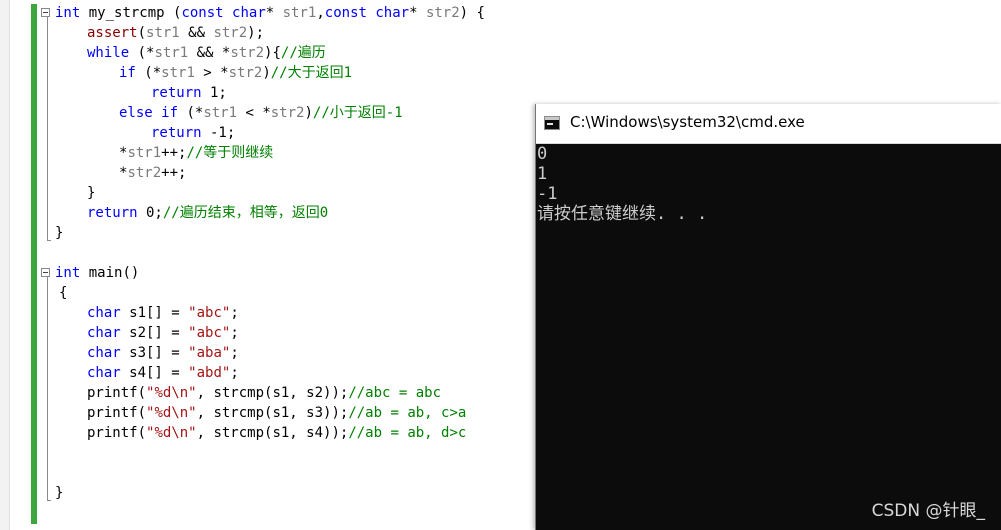 The image size is (1001, 530). Describe the element at coordinates (214, 93) in the screenshot. I see `code-text: 1;` at that location.